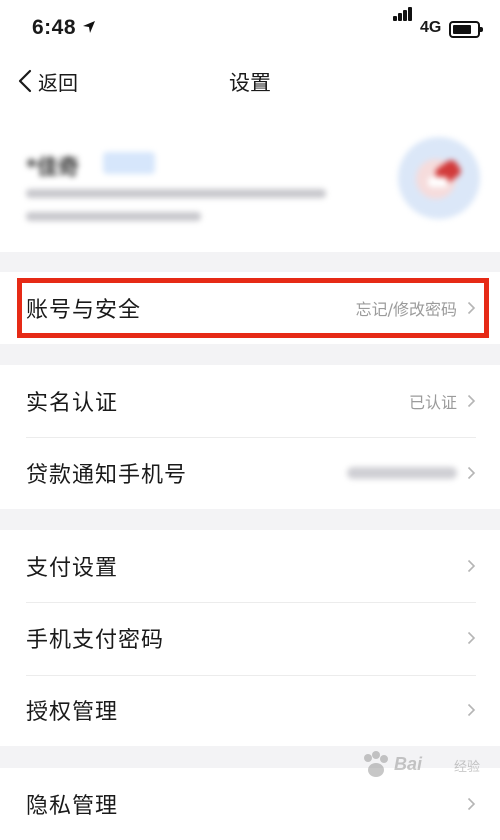  What do you see at coordinates (408, 764) in the screenshot?
I see `watermark-brand: Bai` at bounding box center [408, 764].